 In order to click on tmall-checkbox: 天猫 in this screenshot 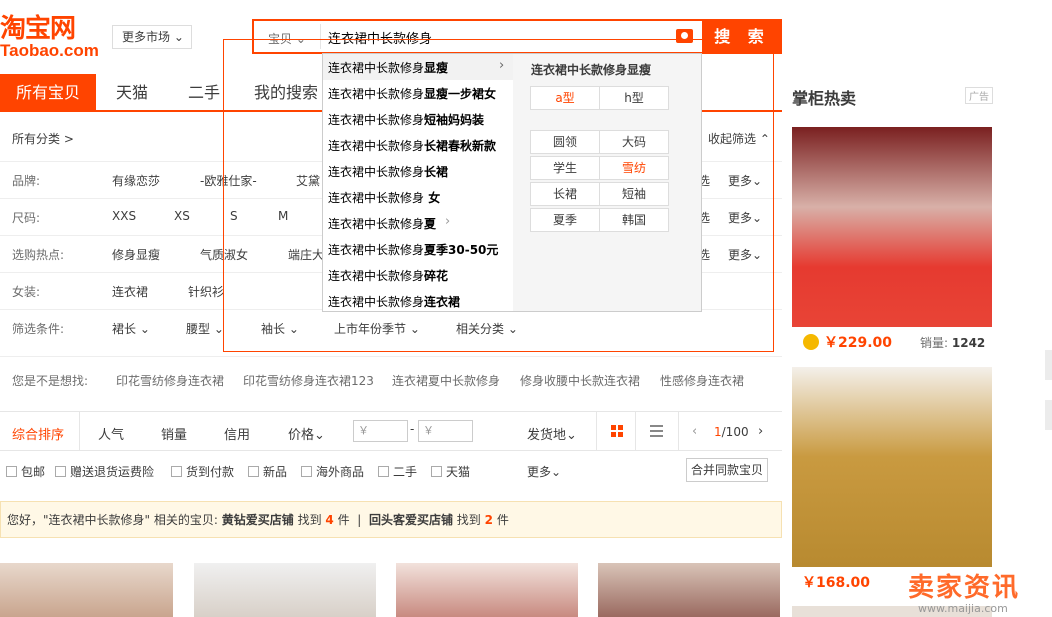, I will do `click(450, 471)`.